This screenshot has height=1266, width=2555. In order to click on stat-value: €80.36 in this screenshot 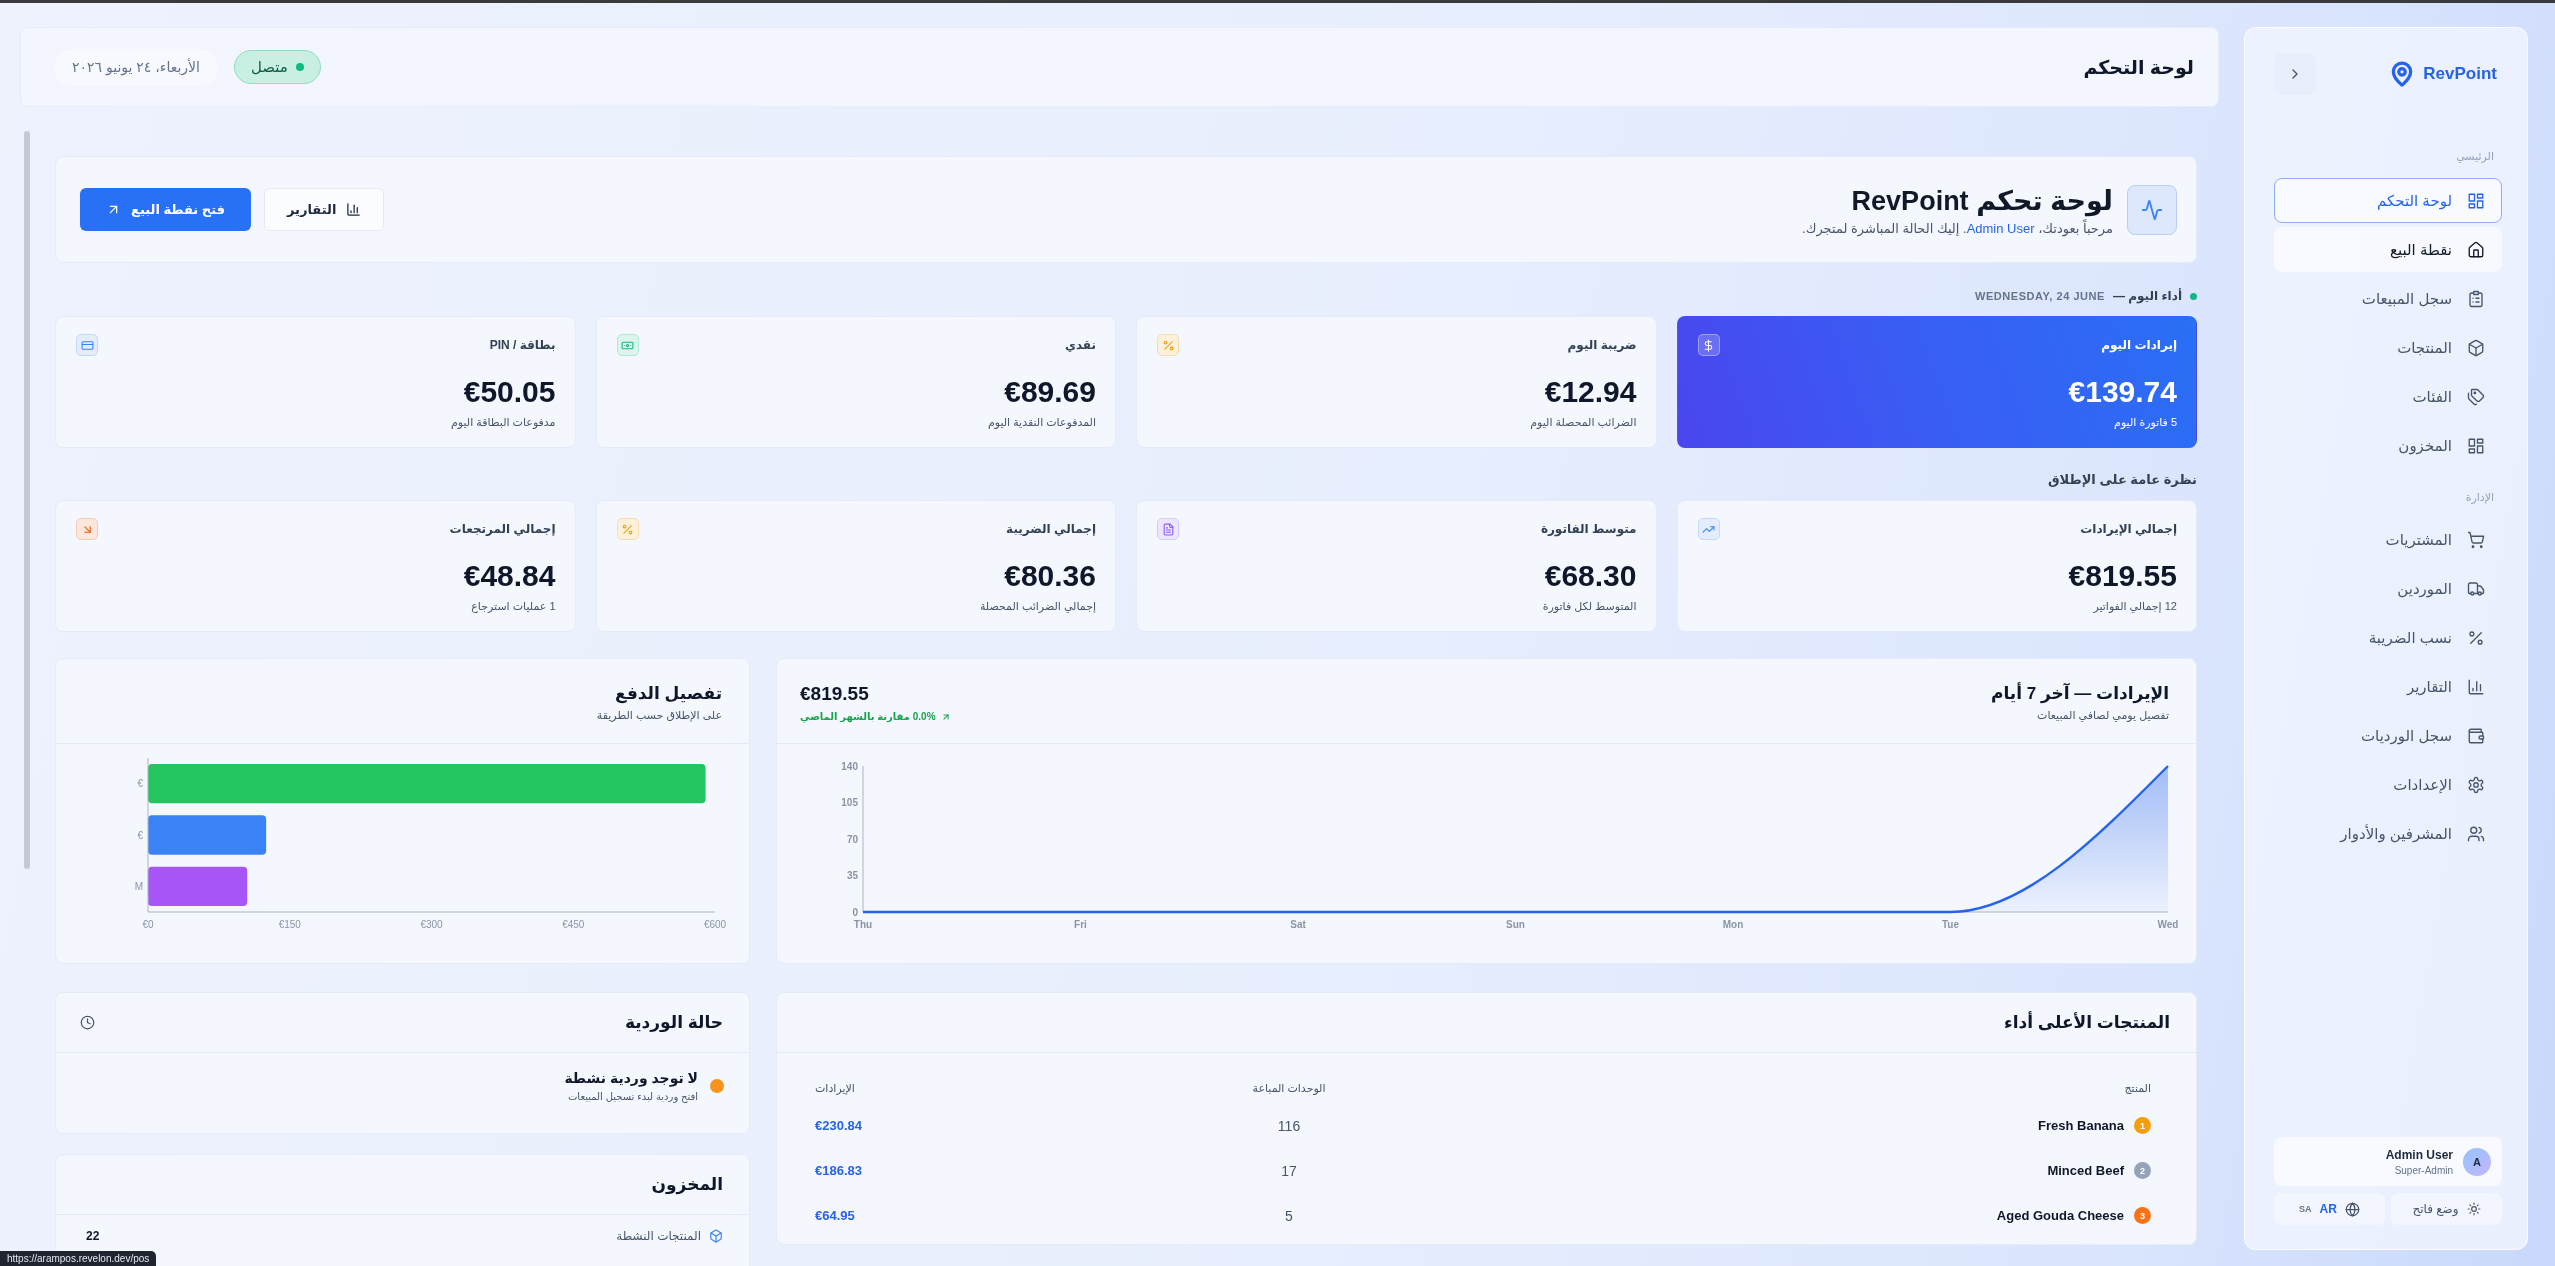, I will do `click(1049, 576)`.